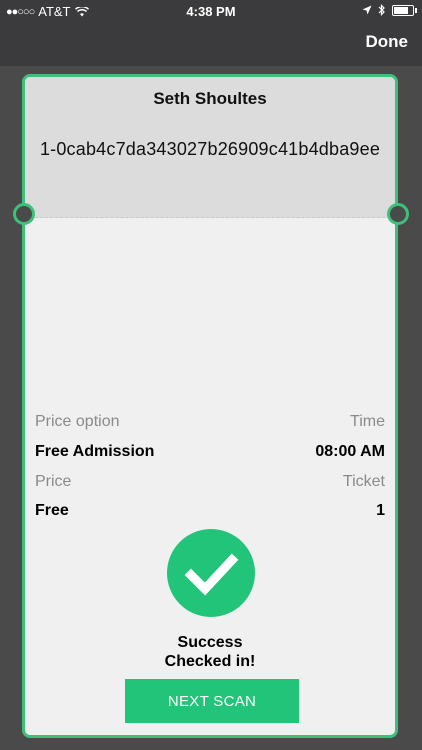 This screenshot has height=750, width=422. What do you see at coordinates (77, 421) in the screenshot?
I see `price-option-label: Price option` at bounding box center [77, 421].